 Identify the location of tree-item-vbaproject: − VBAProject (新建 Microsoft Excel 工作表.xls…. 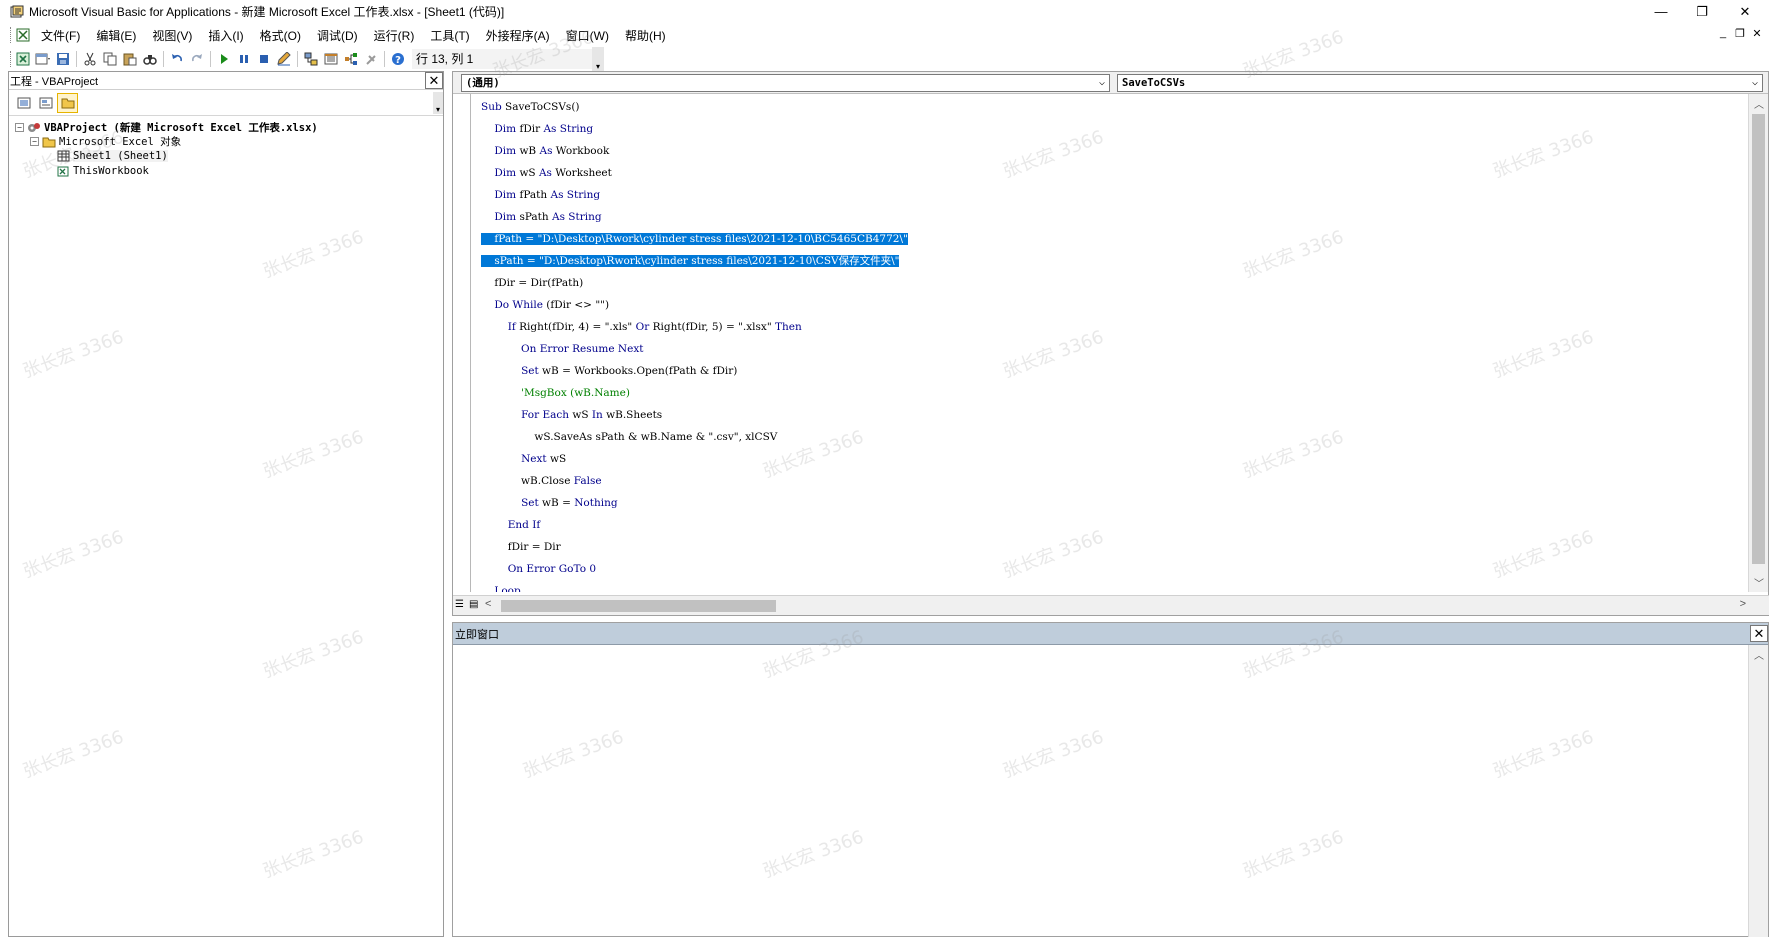
(226, 127).